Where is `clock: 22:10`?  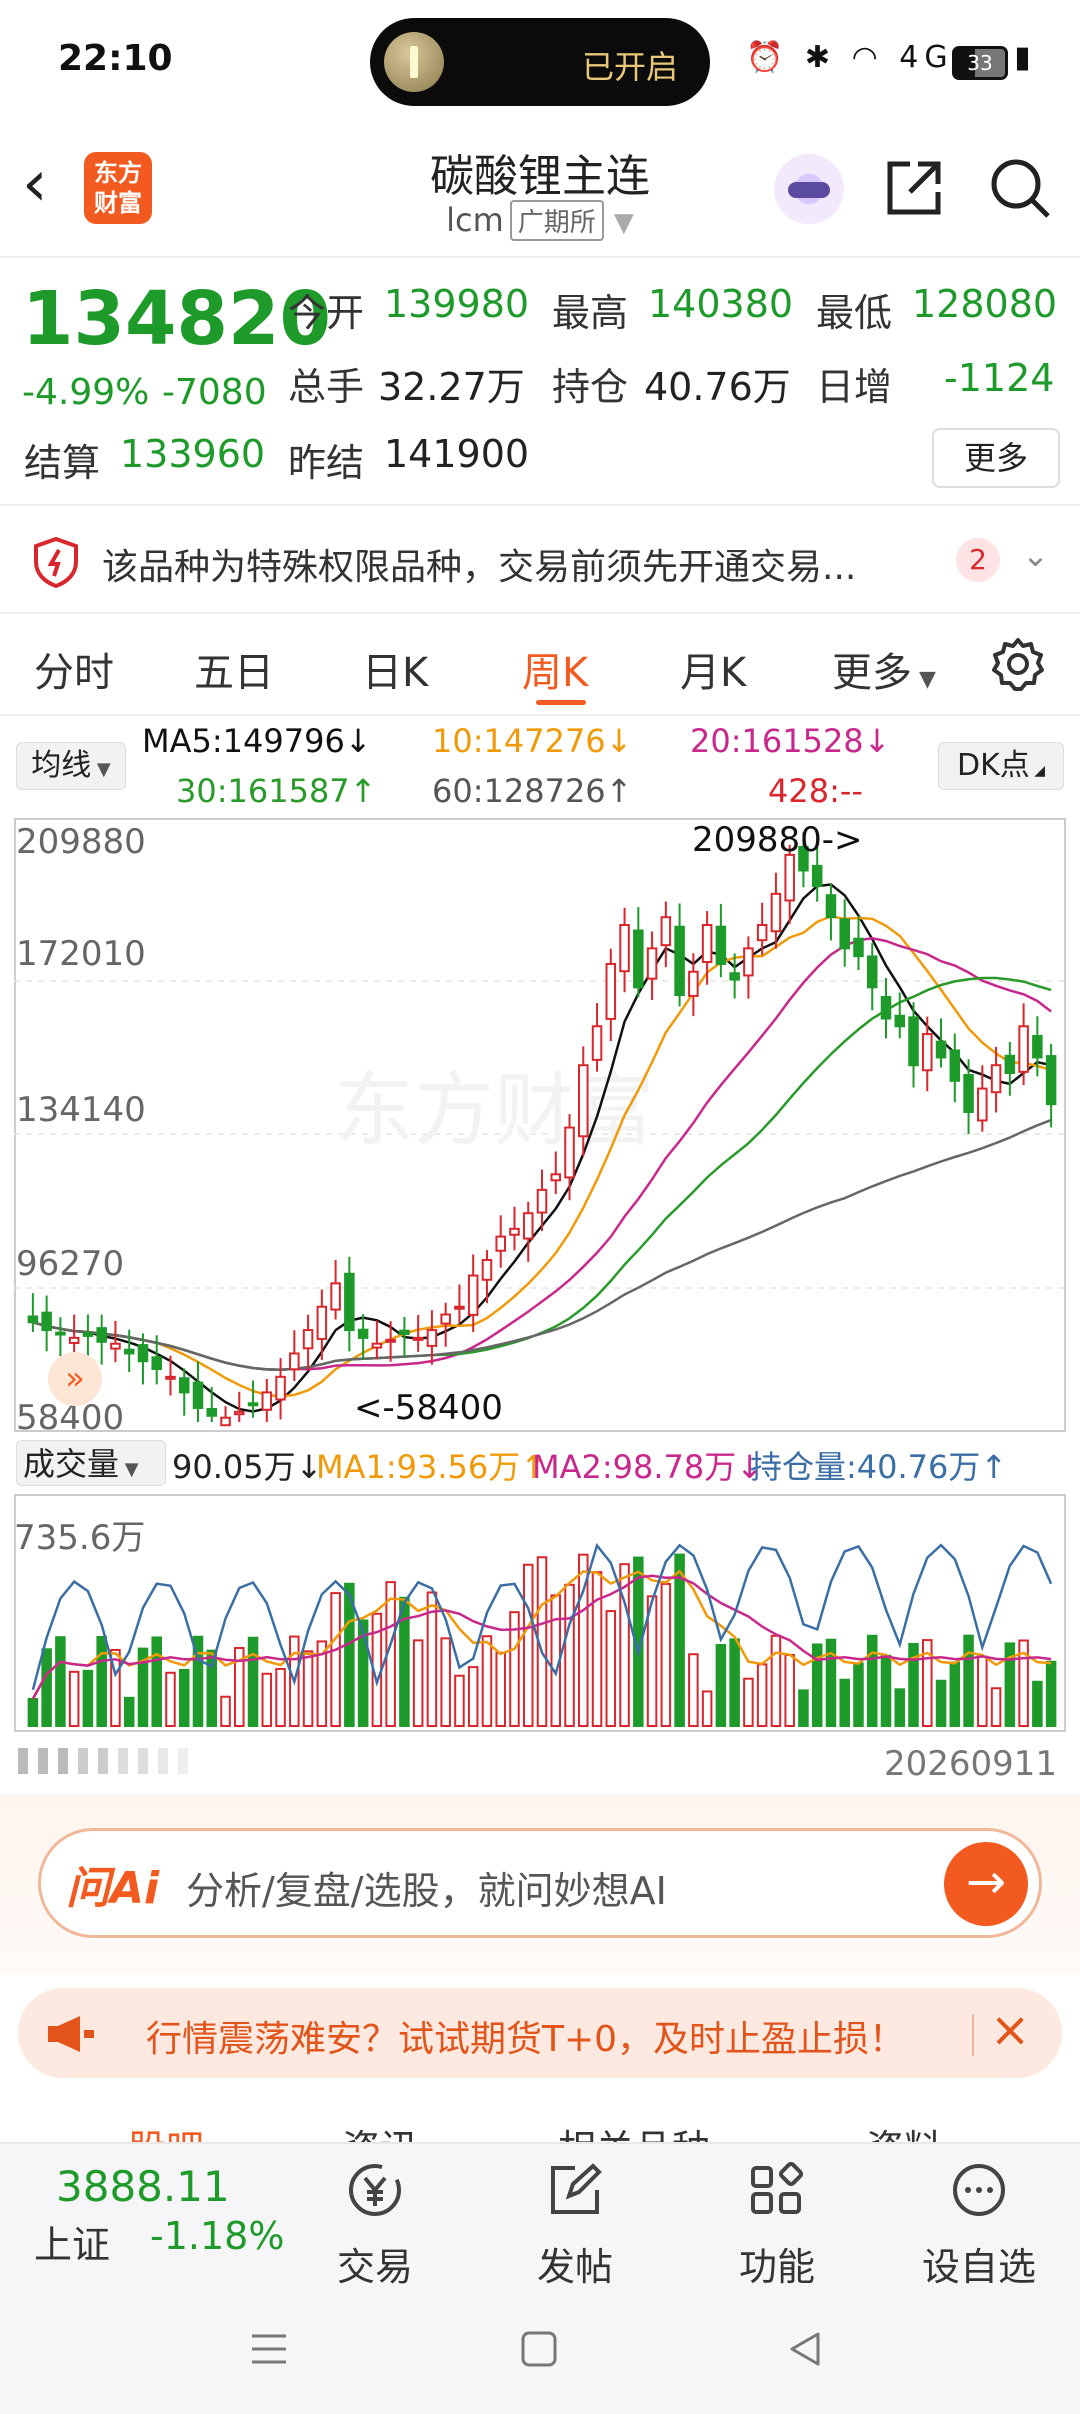
clock: 22:10 is located at coordinates (115, 58).